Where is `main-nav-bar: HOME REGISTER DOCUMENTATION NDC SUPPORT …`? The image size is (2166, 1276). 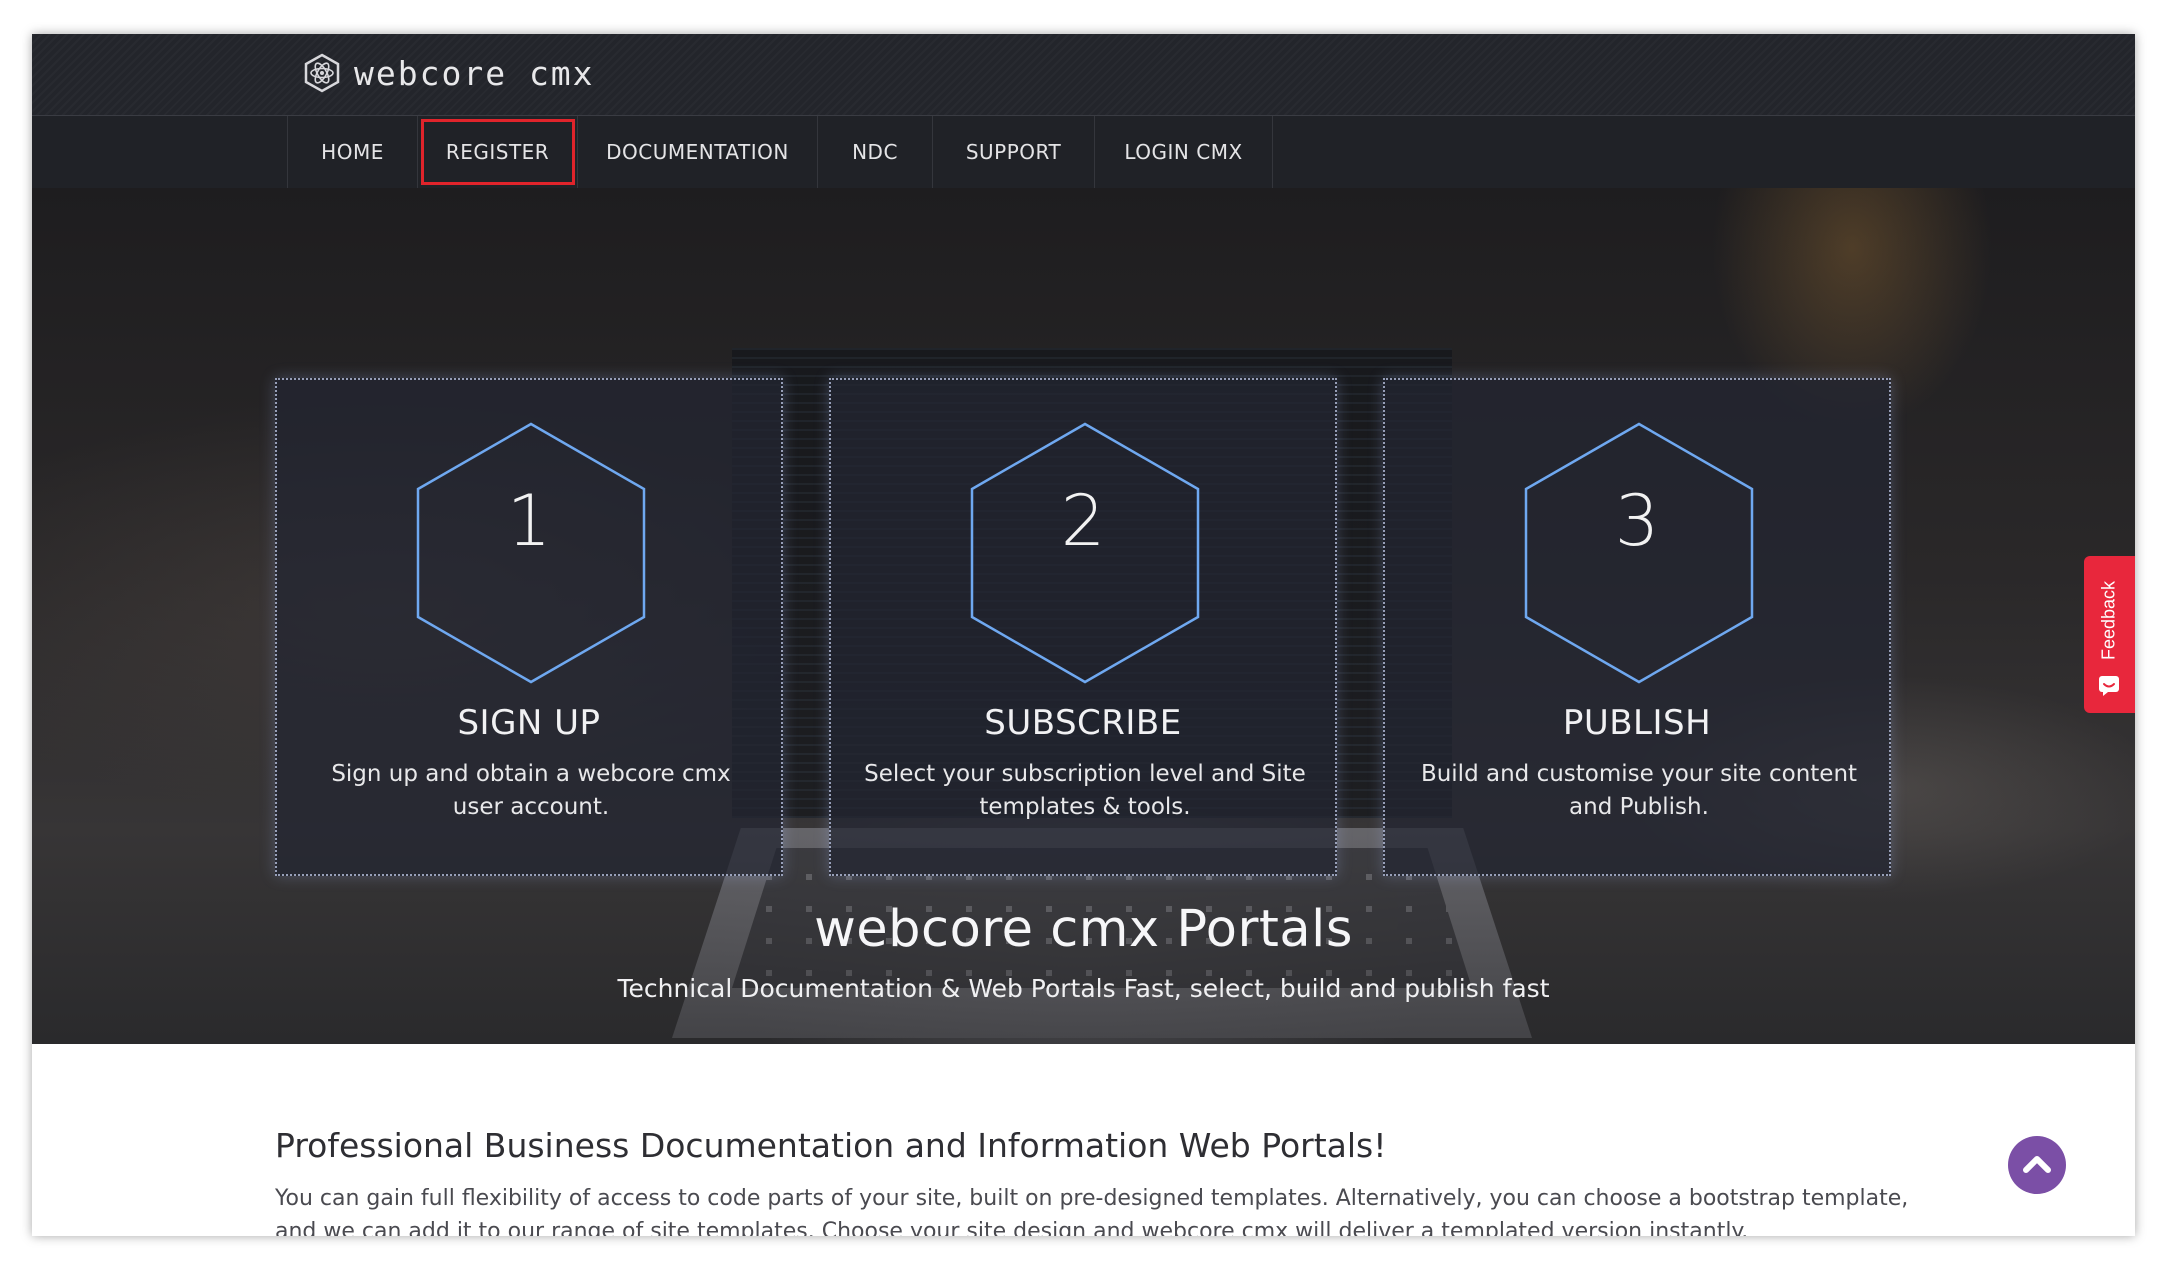 main-nav-bar: HOME REGISTER DOCUMENTATION NDC SUPPORT … is located at coordinates (1083, 152).